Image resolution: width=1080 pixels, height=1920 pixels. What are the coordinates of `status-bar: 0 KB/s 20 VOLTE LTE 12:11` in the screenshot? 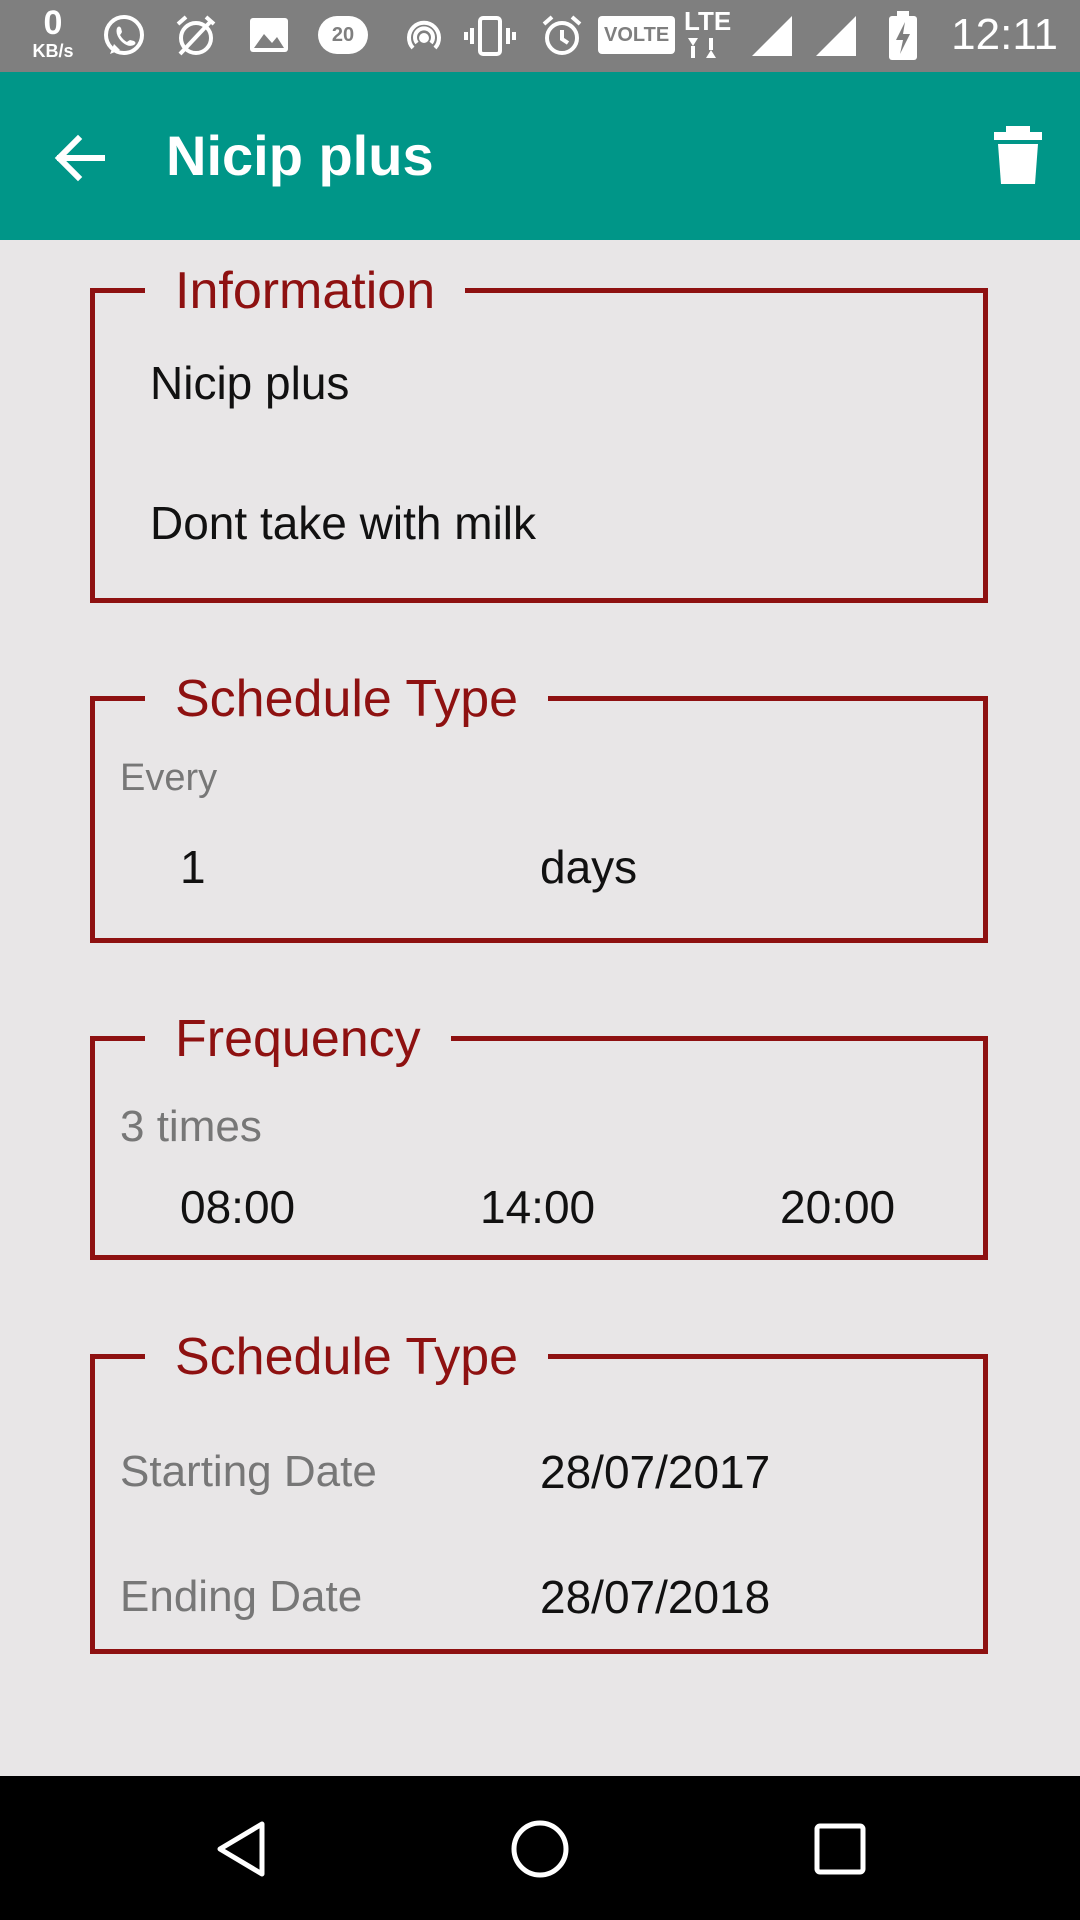 It's located at (540, 36).